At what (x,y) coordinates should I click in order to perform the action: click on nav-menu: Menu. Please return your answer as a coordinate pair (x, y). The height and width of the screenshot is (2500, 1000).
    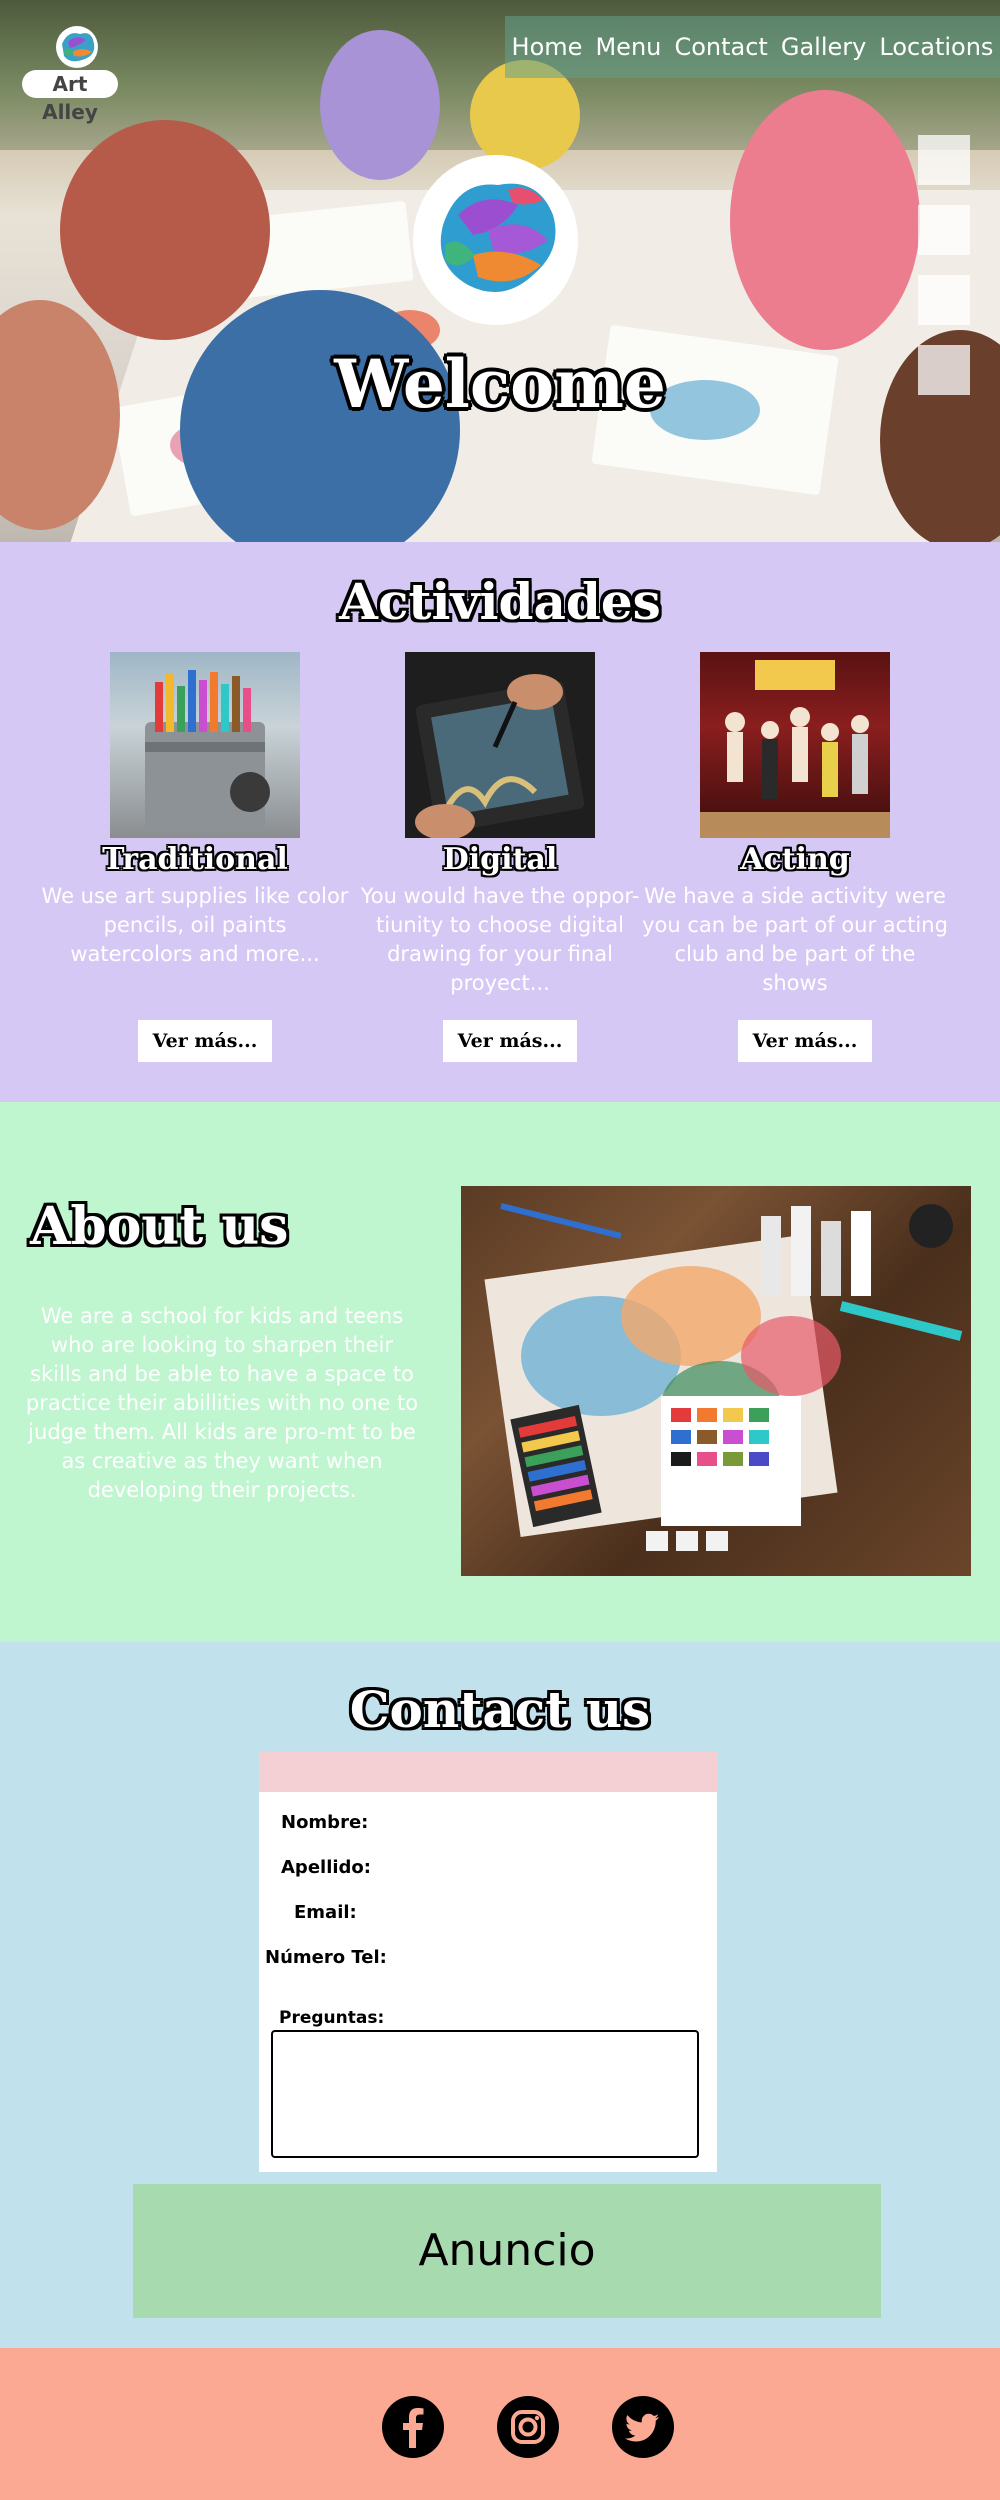
    Looking at the image, I should click on (628, 47).